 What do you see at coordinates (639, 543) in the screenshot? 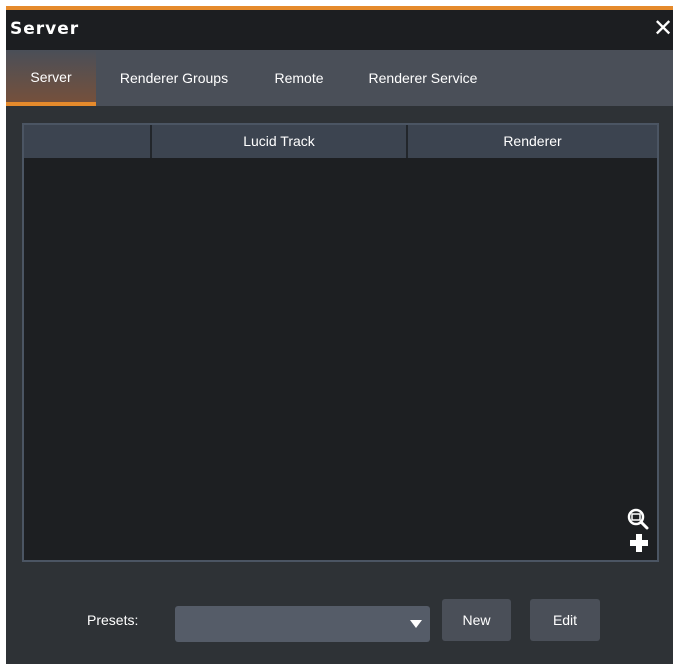
I see `add-icon` at bounding box center [639, 543].